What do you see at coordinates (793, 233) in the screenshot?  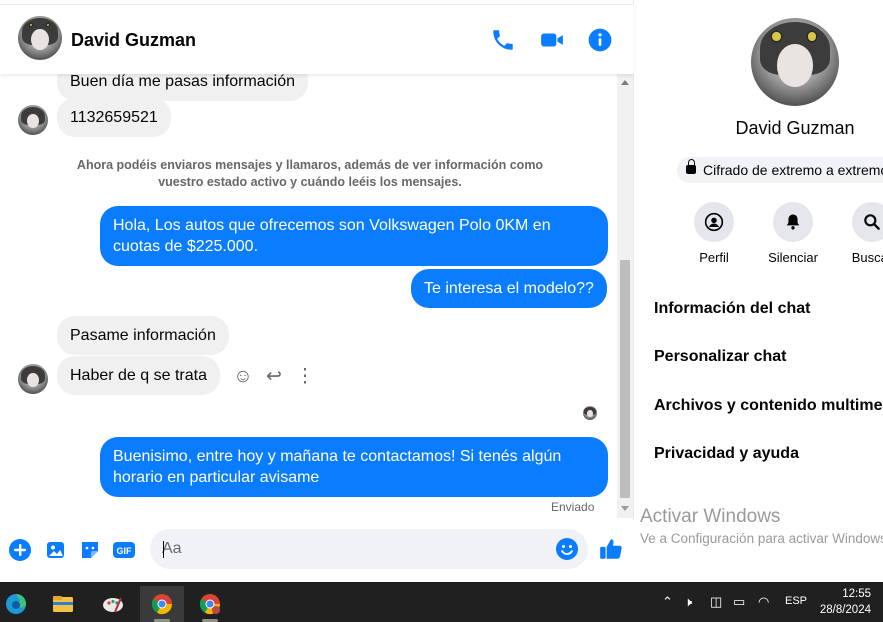 I see `mute-action: Silenciar` at bounding box center [793, 233].